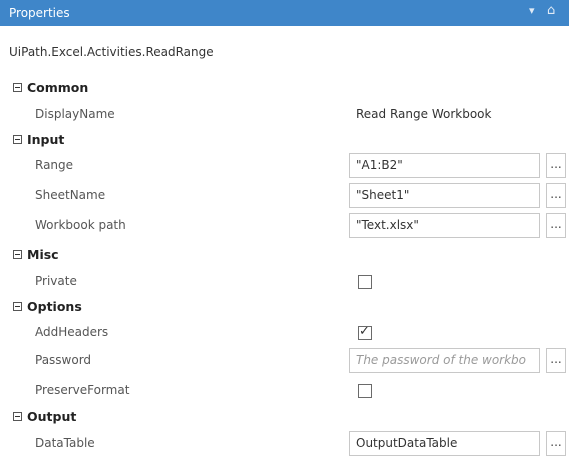 This screenshot has width=569, height=473. I want to click on category-label: Input, so click(46, 139).